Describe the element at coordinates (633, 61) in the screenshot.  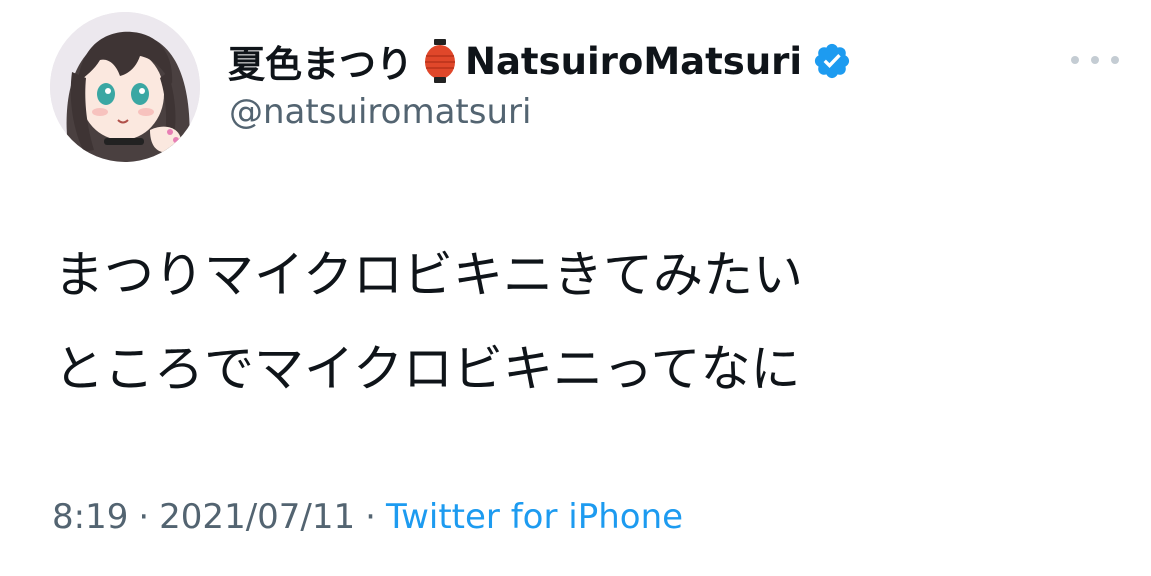
I see `display-name-en: NatsuiroMatsuri` at that location.